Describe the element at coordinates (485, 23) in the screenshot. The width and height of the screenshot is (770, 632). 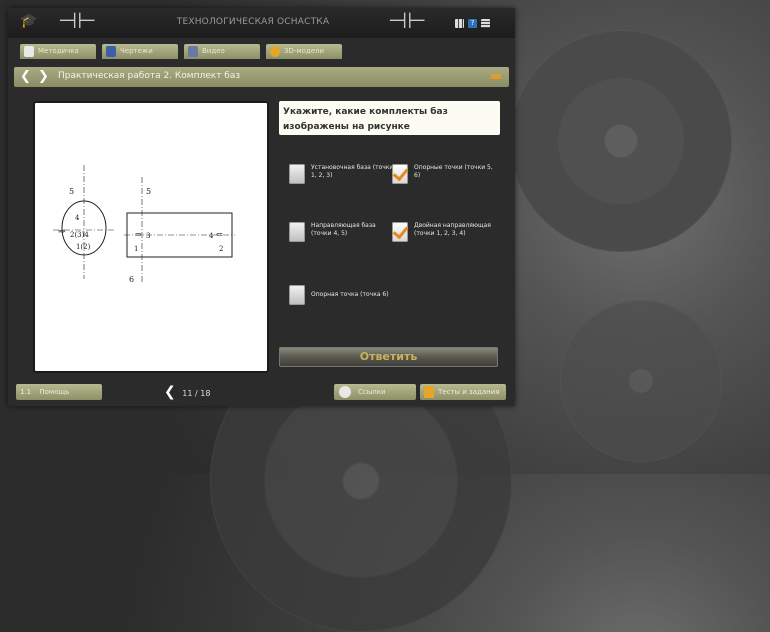
I see `menu-icon` at that location.